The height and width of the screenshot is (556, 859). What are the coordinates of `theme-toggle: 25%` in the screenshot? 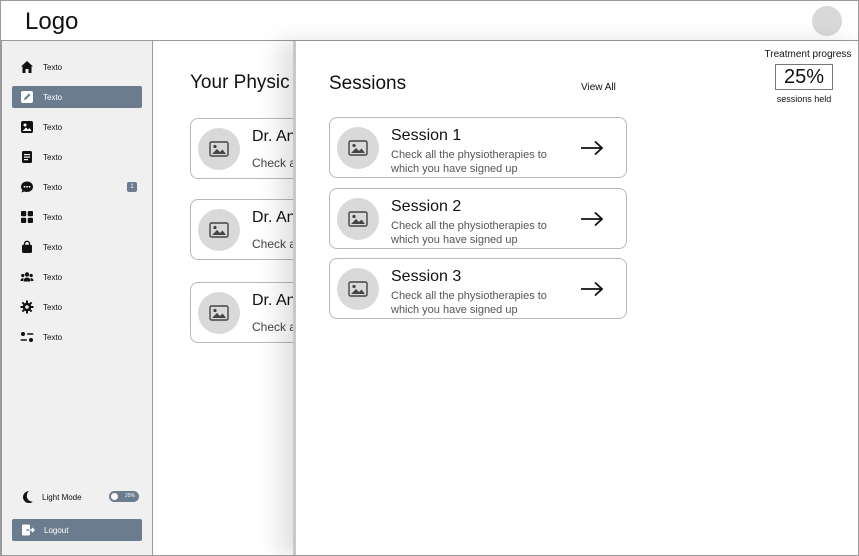 It's located at (124, 496).